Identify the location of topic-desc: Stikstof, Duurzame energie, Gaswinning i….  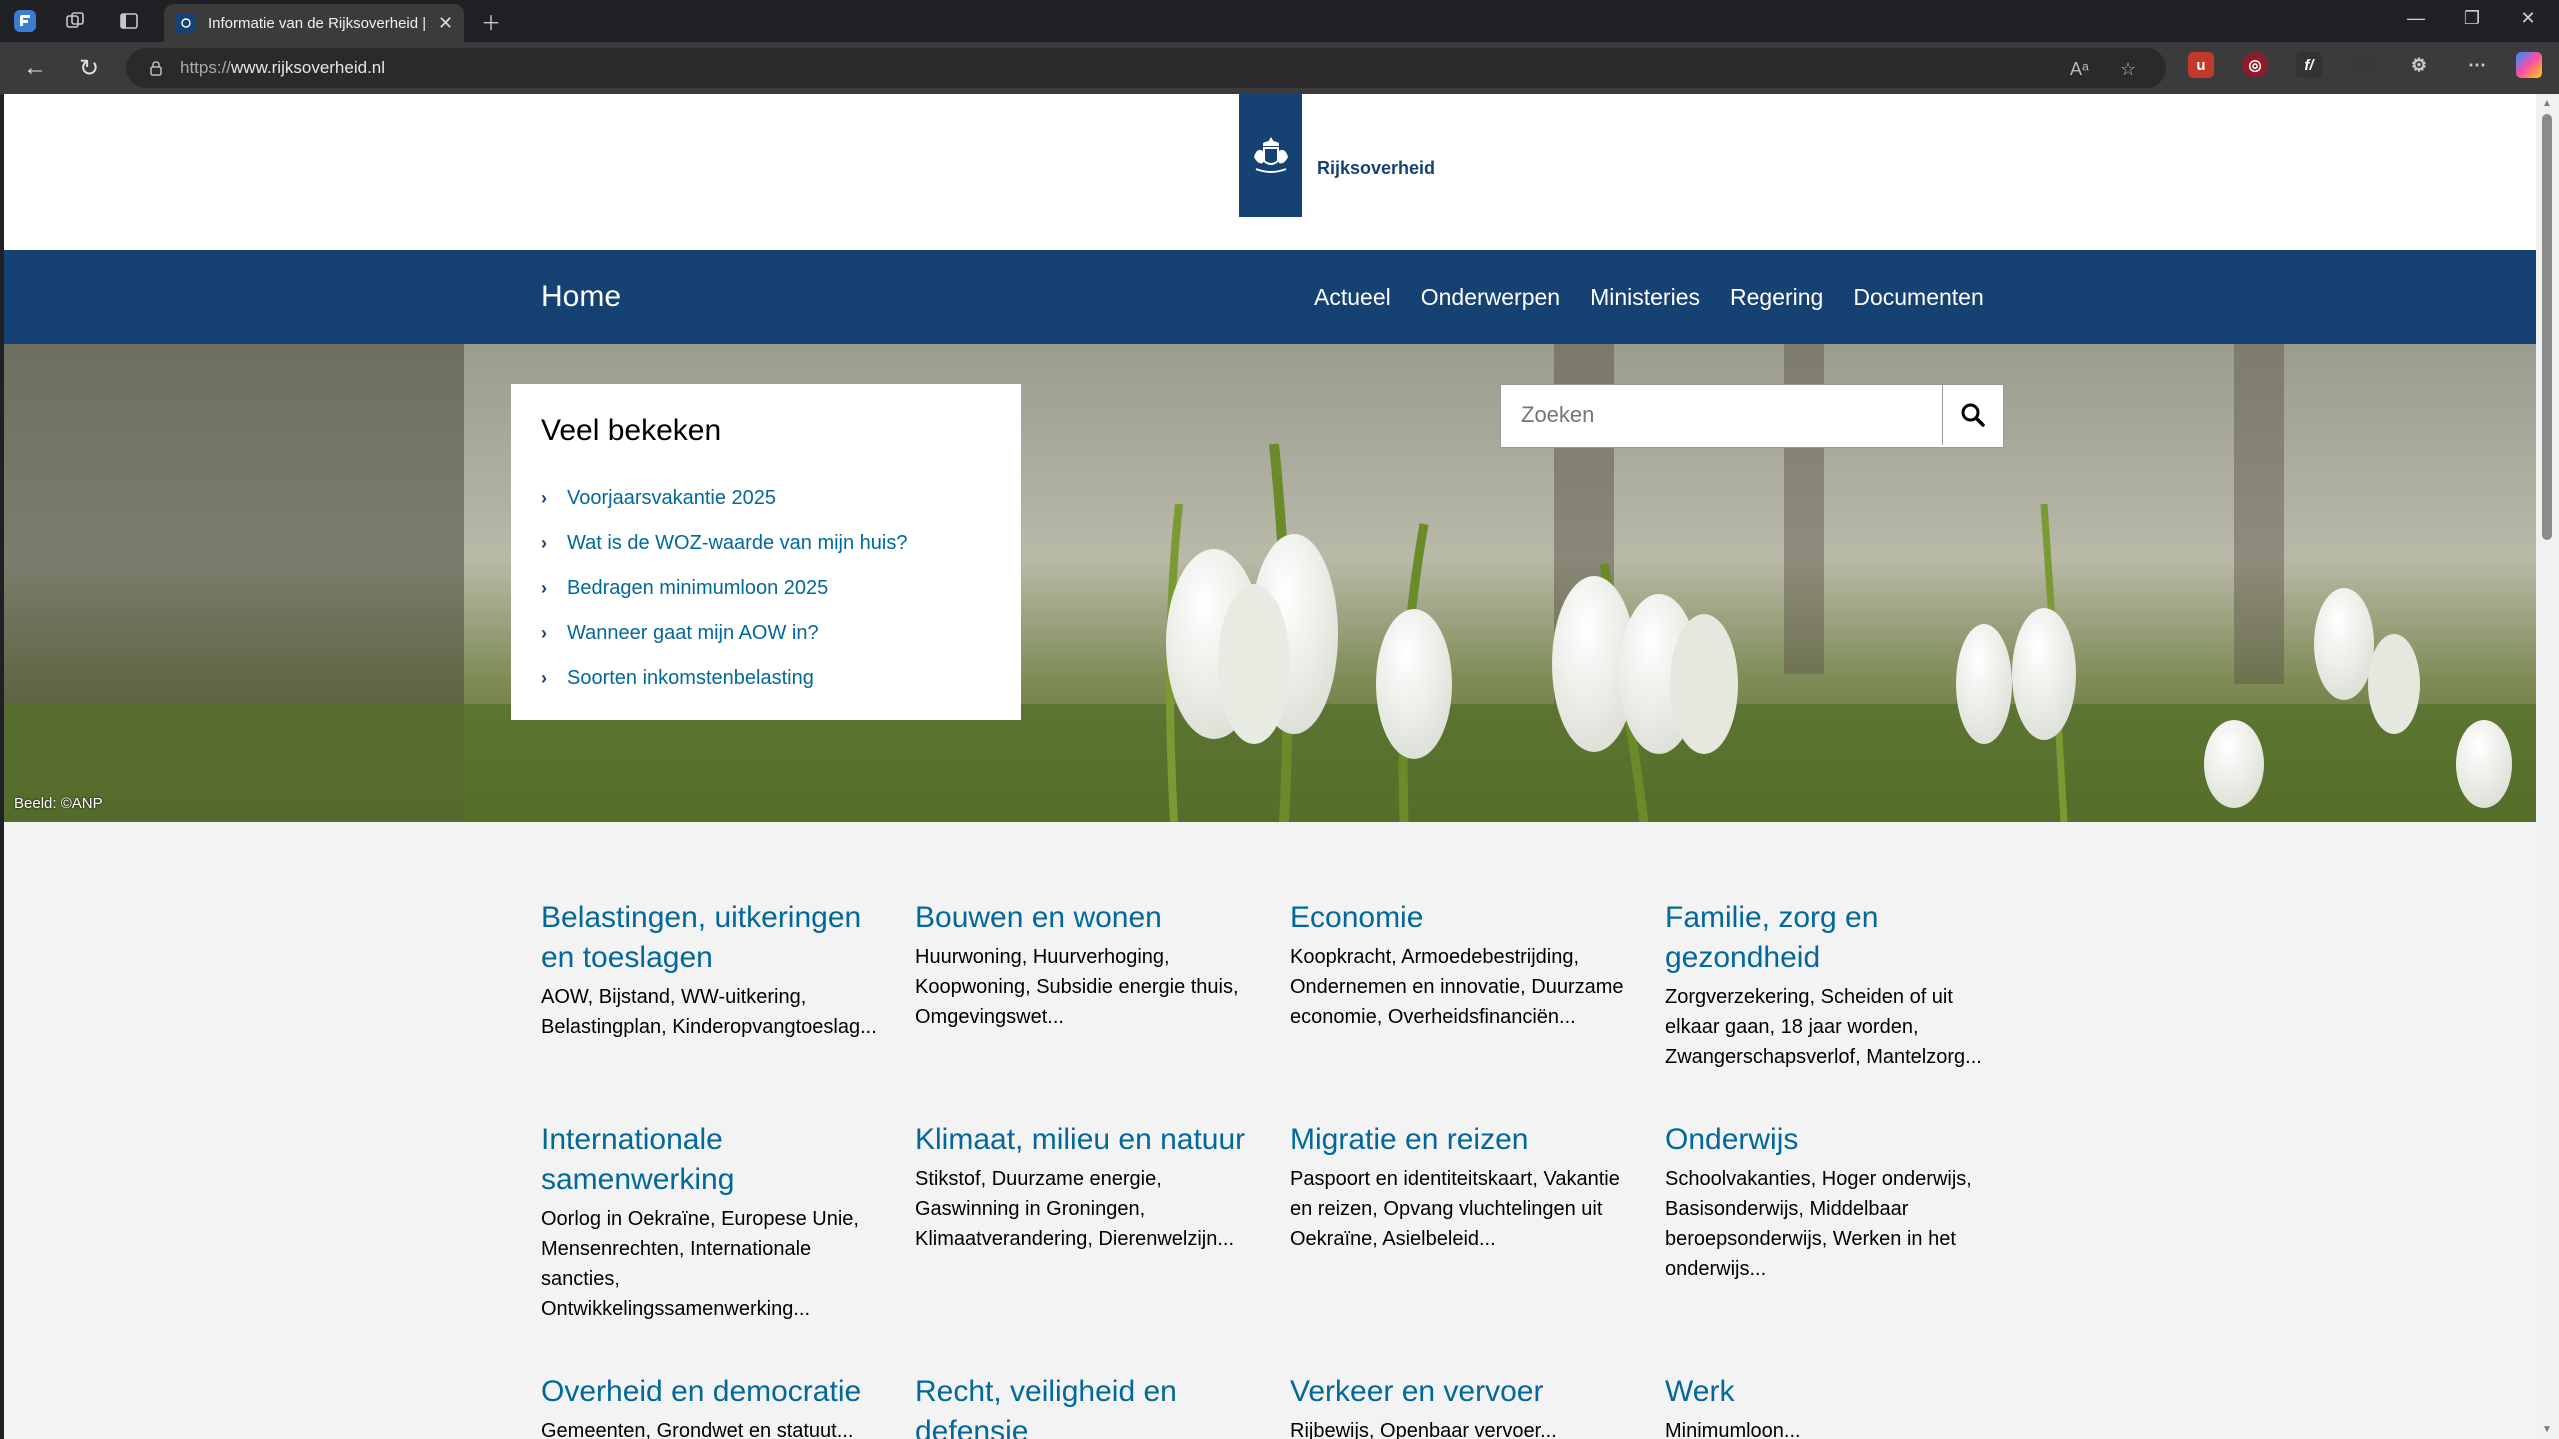
(1075, 1209).